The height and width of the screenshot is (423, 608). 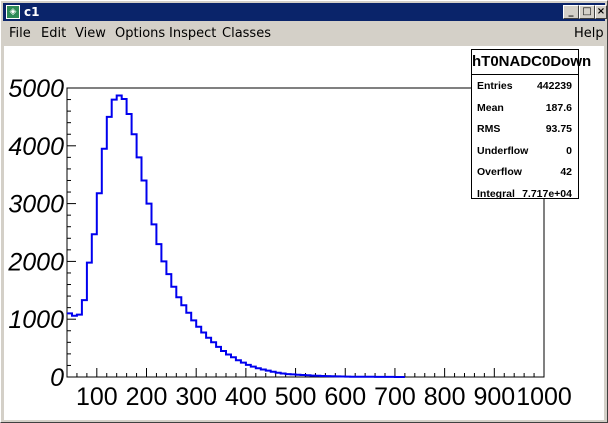 I want to click on x-tick-label: 200, so click(x=147, y=397).